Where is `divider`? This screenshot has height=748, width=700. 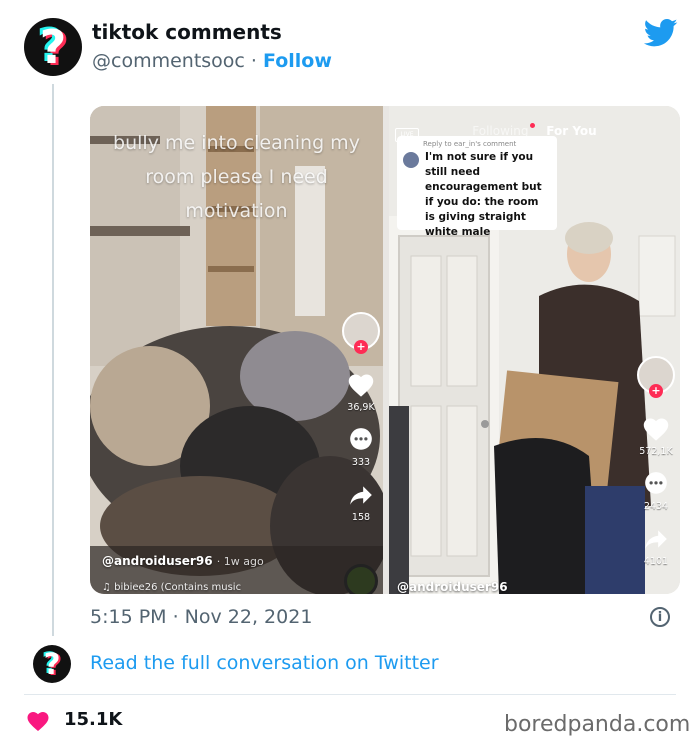
divider is located at coordinates (350, 694).